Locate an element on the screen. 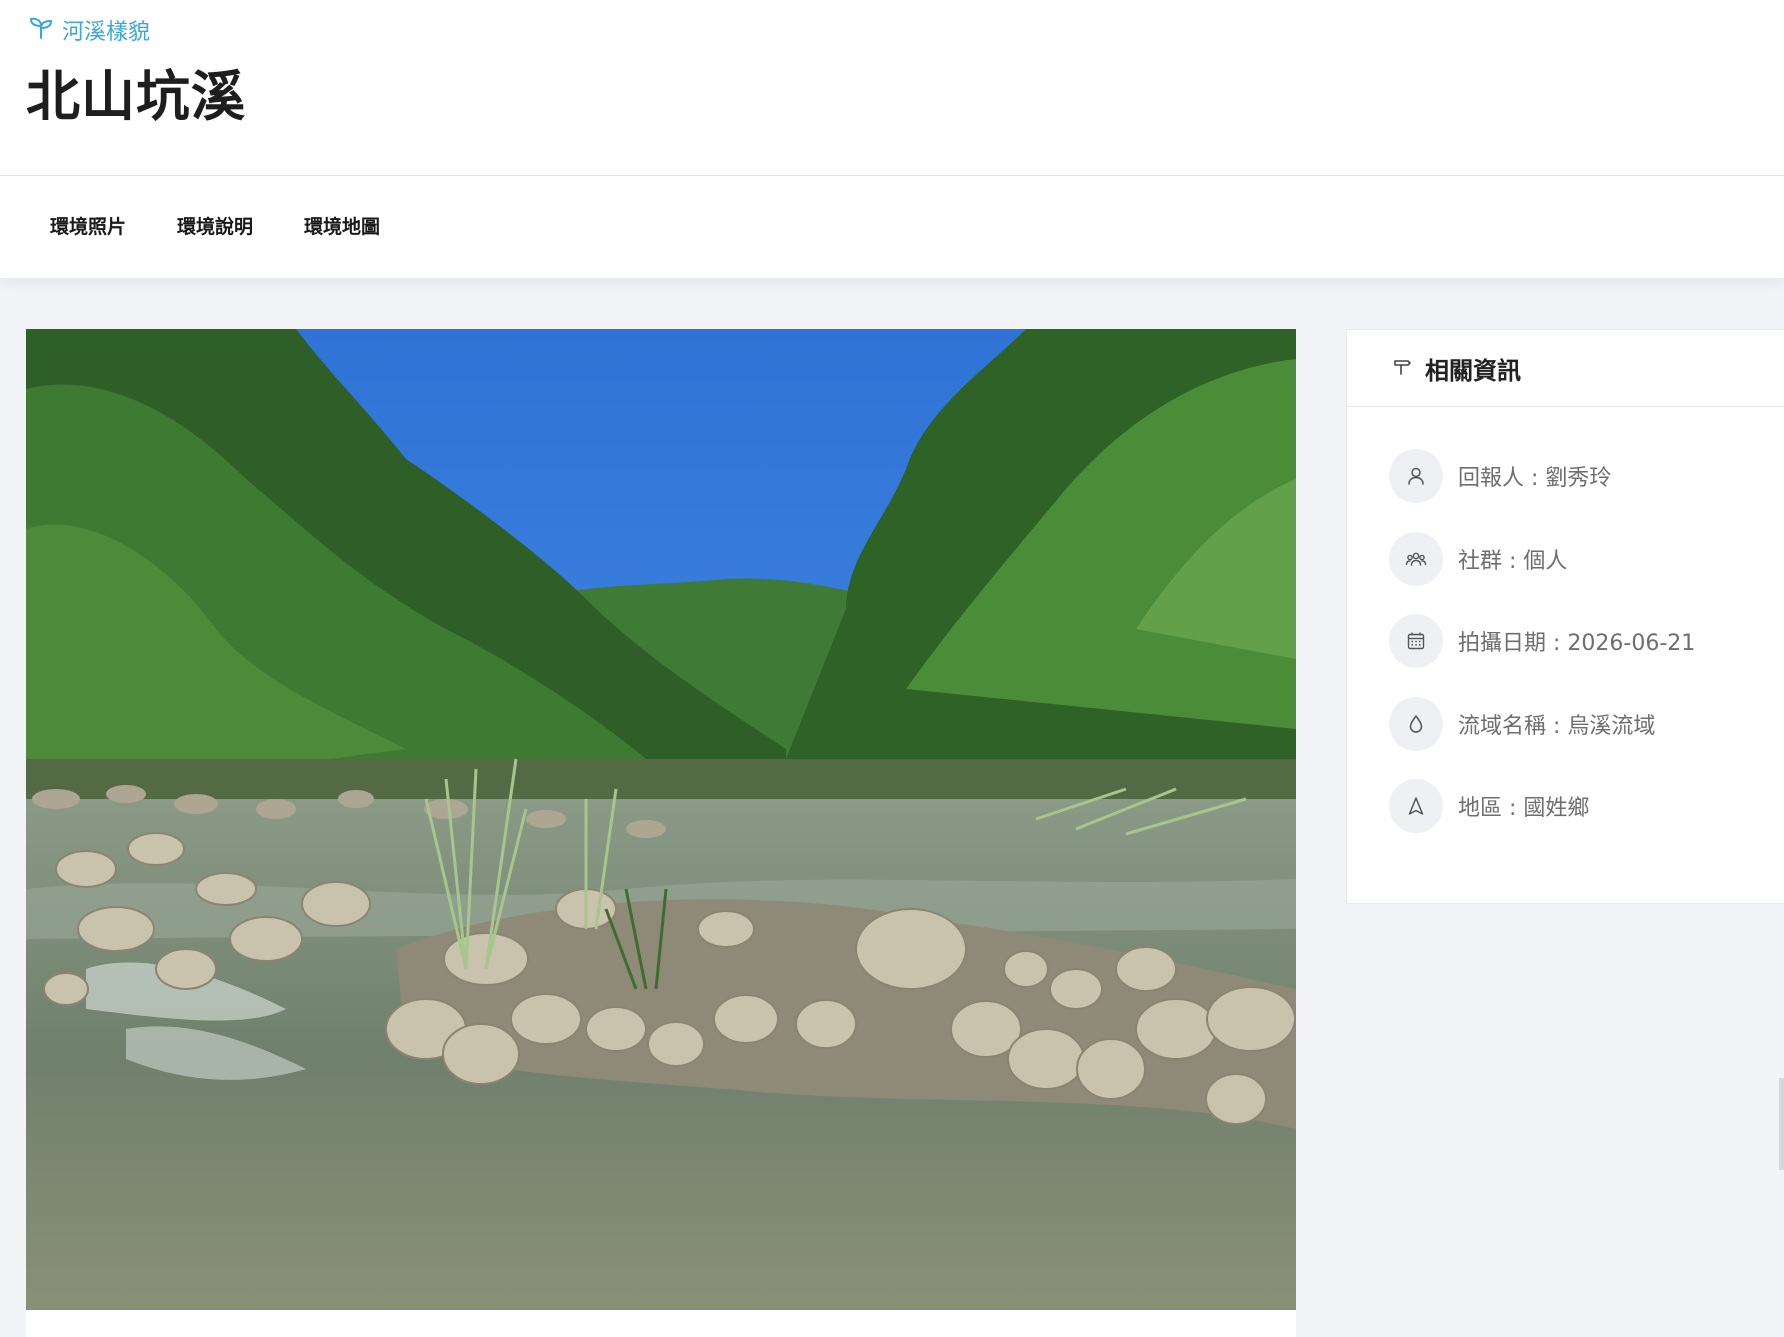  info-item-text: 流域名稱 : 烏溪流域 is located at coordinates (1557, 726).